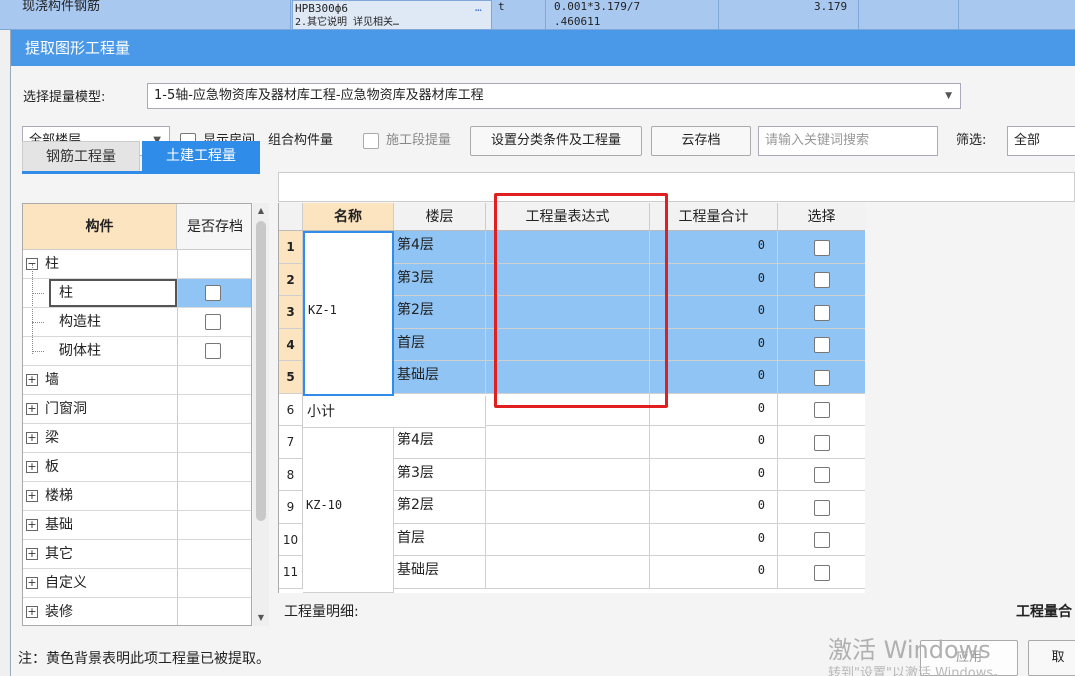 The width and height of the screenshot is (1075, 676). What do you see at coordinates (137, 467) in the screenshot?
I see `tree-item-slab: + 板` at bounding box center [137, 467].